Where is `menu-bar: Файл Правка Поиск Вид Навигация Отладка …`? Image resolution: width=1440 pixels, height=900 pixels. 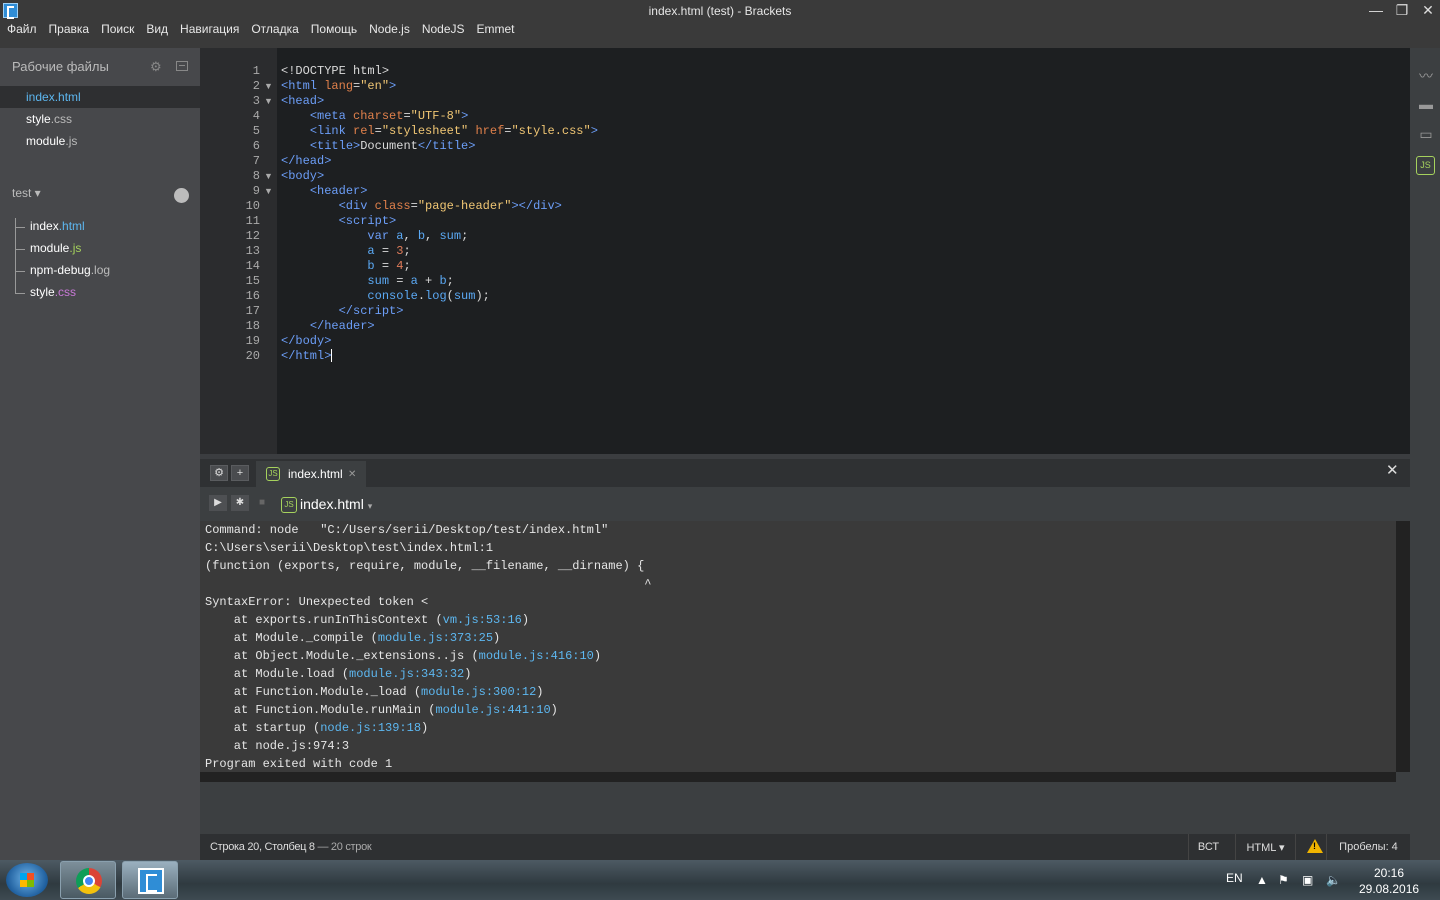 menu-bar: Файл Правка Поиск Вид Навигация Отладка … is located at coordinates (260, 30).